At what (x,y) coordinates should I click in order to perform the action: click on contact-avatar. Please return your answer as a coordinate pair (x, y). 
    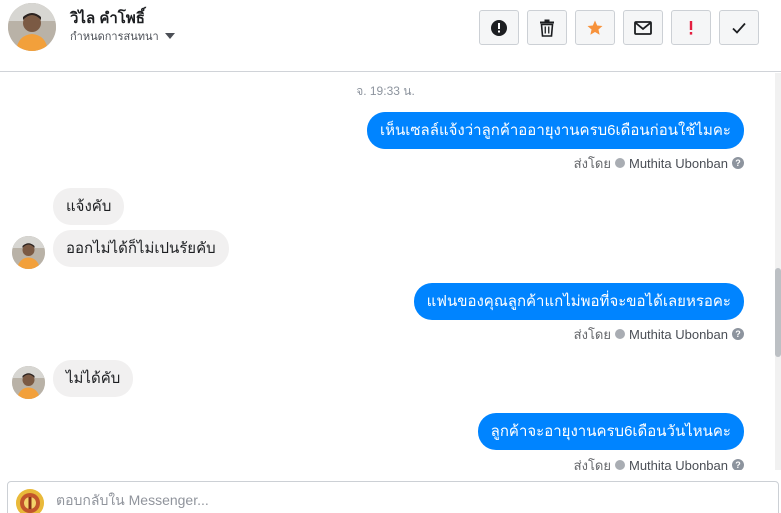
    Looking at the image, I should click on (32, 27).